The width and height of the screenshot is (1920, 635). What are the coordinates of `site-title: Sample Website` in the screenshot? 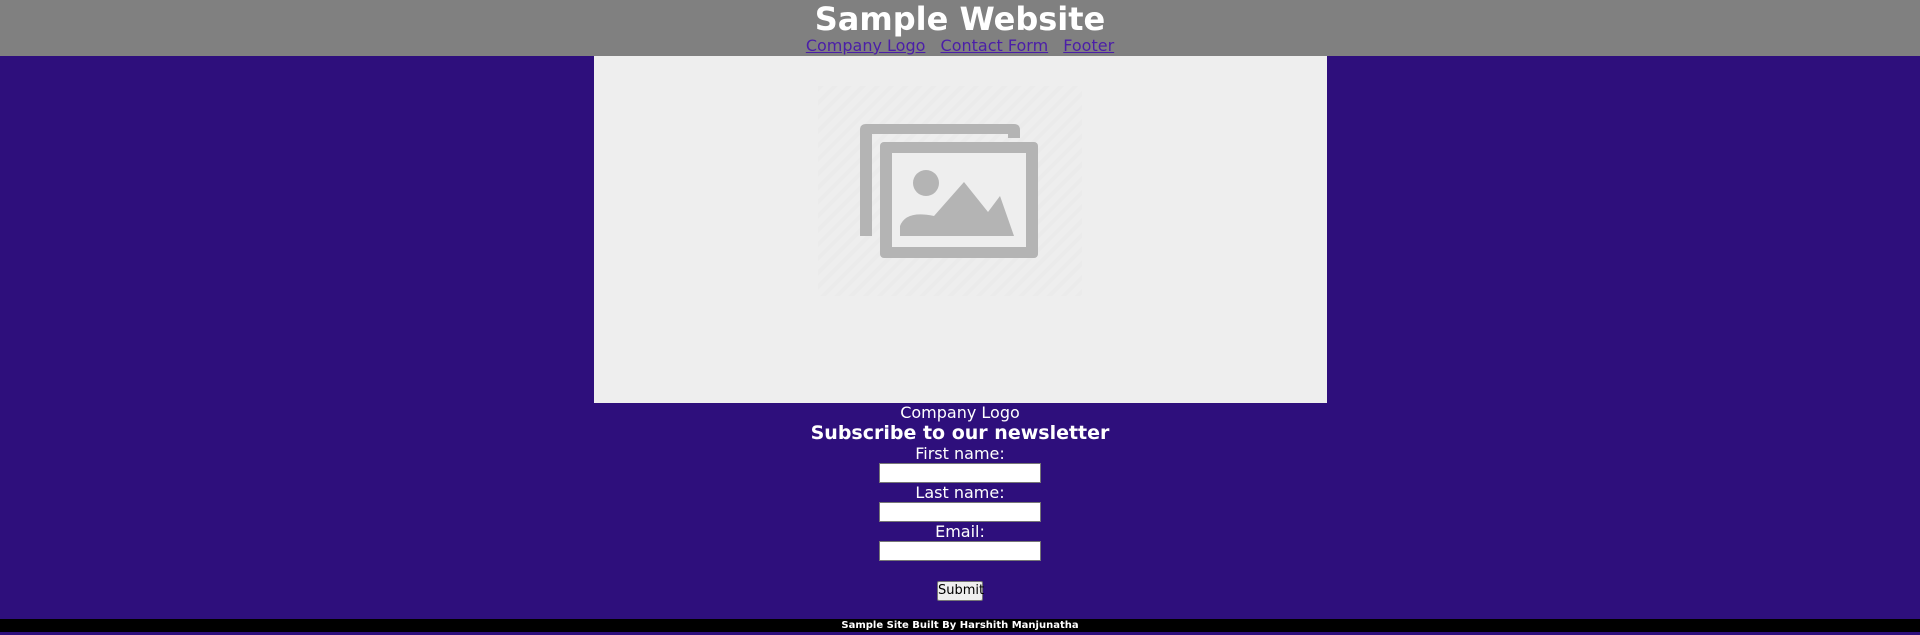 It's located at (960, 19).